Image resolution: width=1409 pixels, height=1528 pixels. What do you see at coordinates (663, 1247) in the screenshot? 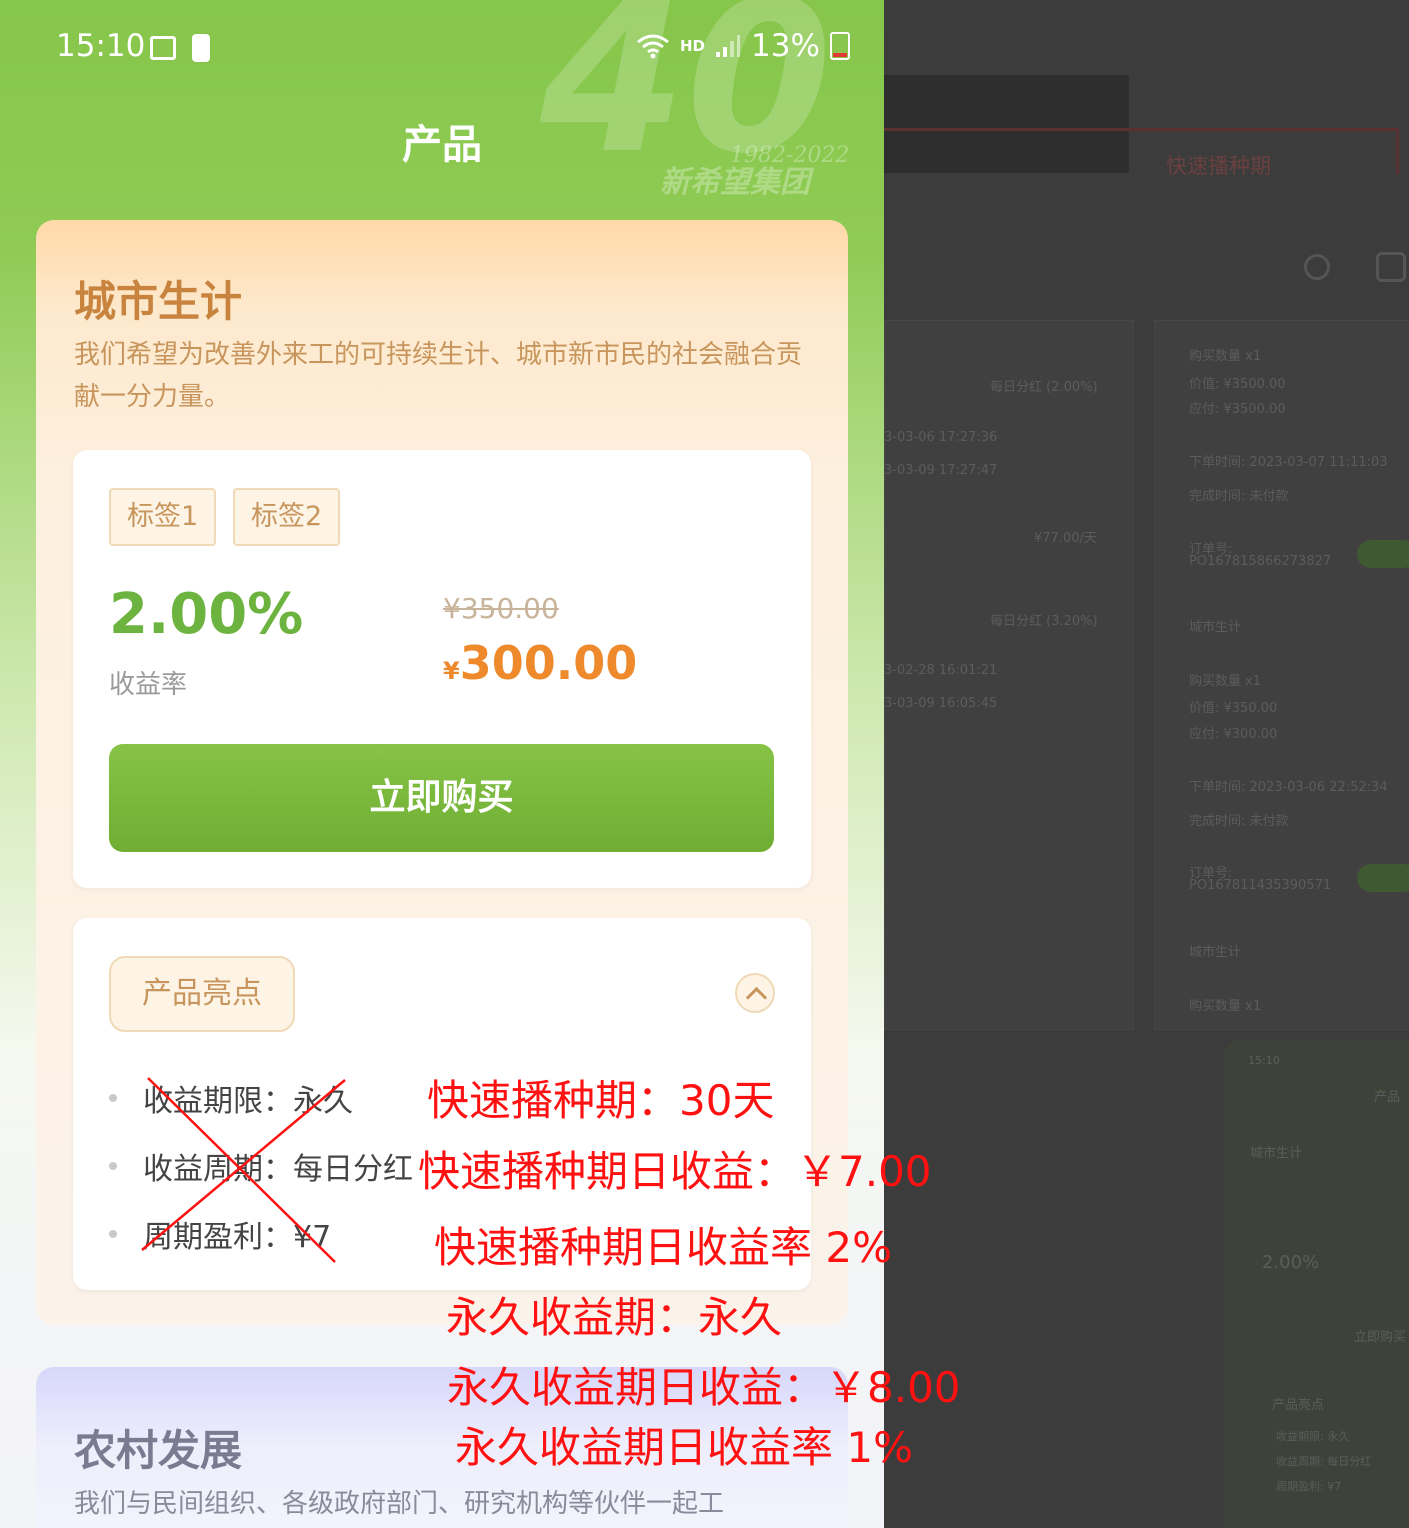
I see `annotation-text: 快速播种期日收益率 2%` at bounding box center [663, 1247].